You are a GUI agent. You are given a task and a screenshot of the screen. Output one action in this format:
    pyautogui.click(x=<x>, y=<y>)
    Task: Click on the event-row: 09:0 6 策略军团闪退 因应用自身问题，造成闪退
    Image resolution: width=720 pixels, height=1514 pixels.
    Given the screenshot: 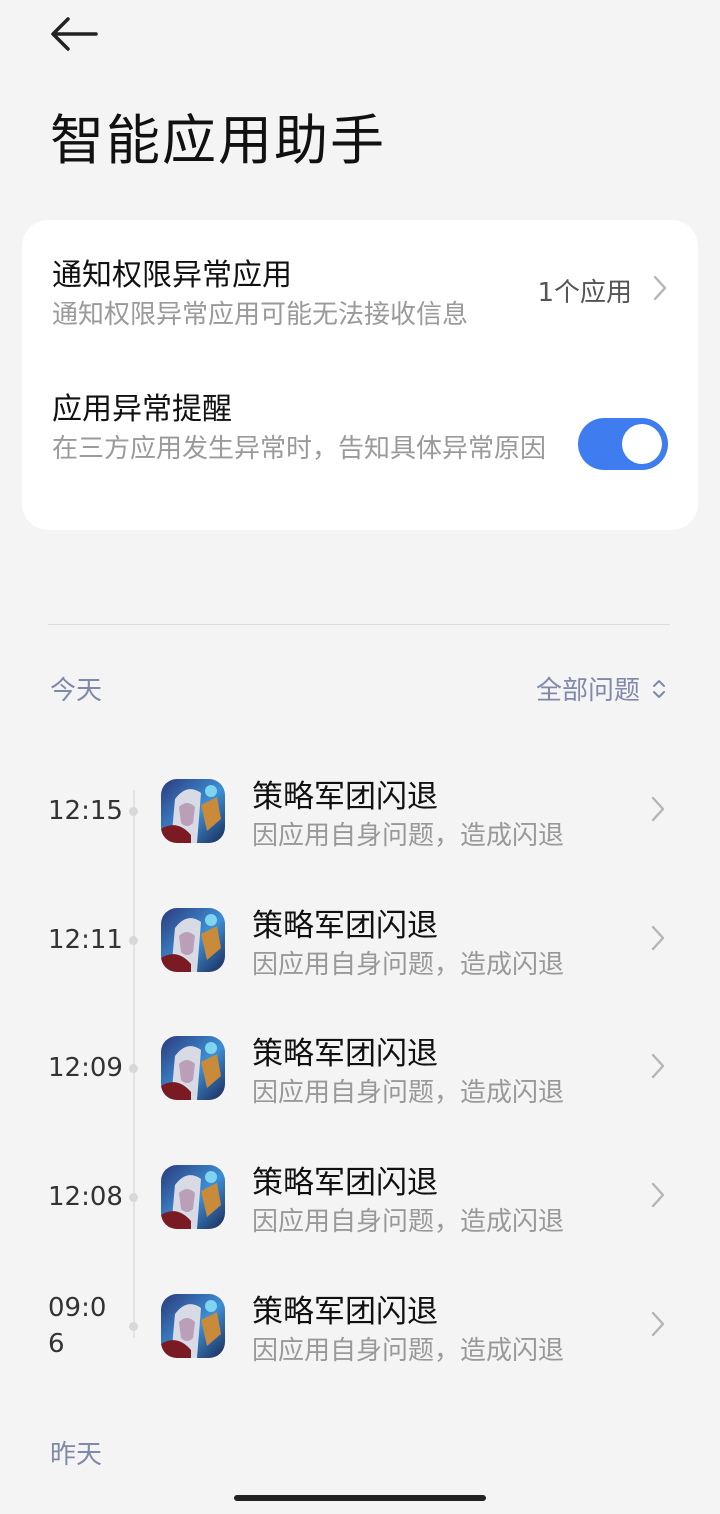 What is the action you would take?
    pyautogui.click(x=360, y=1353)
    